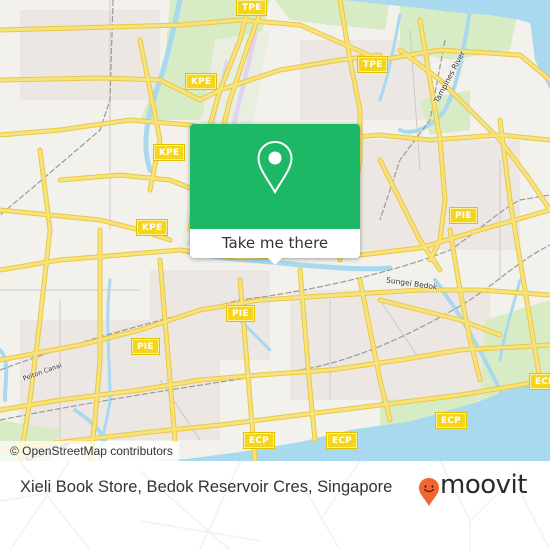 The width and height of the screenshot is (550, 550). Describe the element at coordinates (89, 451) in the screenshot. I see `map-attribution: © OpenStreetMap contributors` at that location.